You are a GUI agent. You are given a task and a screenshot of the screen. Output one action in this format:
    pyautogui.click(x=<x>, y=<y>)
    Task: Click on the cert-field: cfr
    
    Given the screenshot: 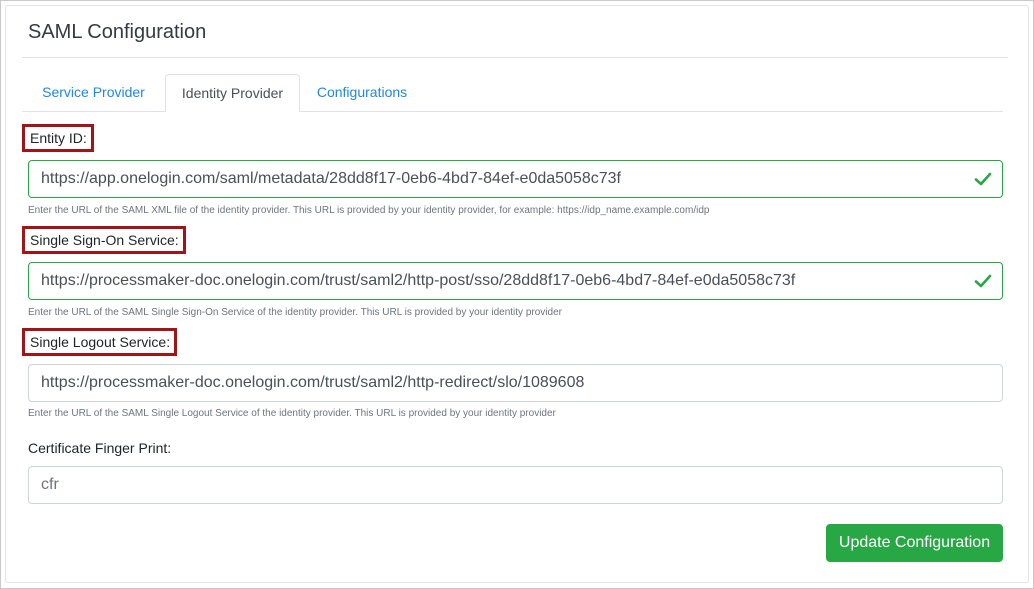 What is the action you would take?
    pyautogui.click(x=515, y=485)
    